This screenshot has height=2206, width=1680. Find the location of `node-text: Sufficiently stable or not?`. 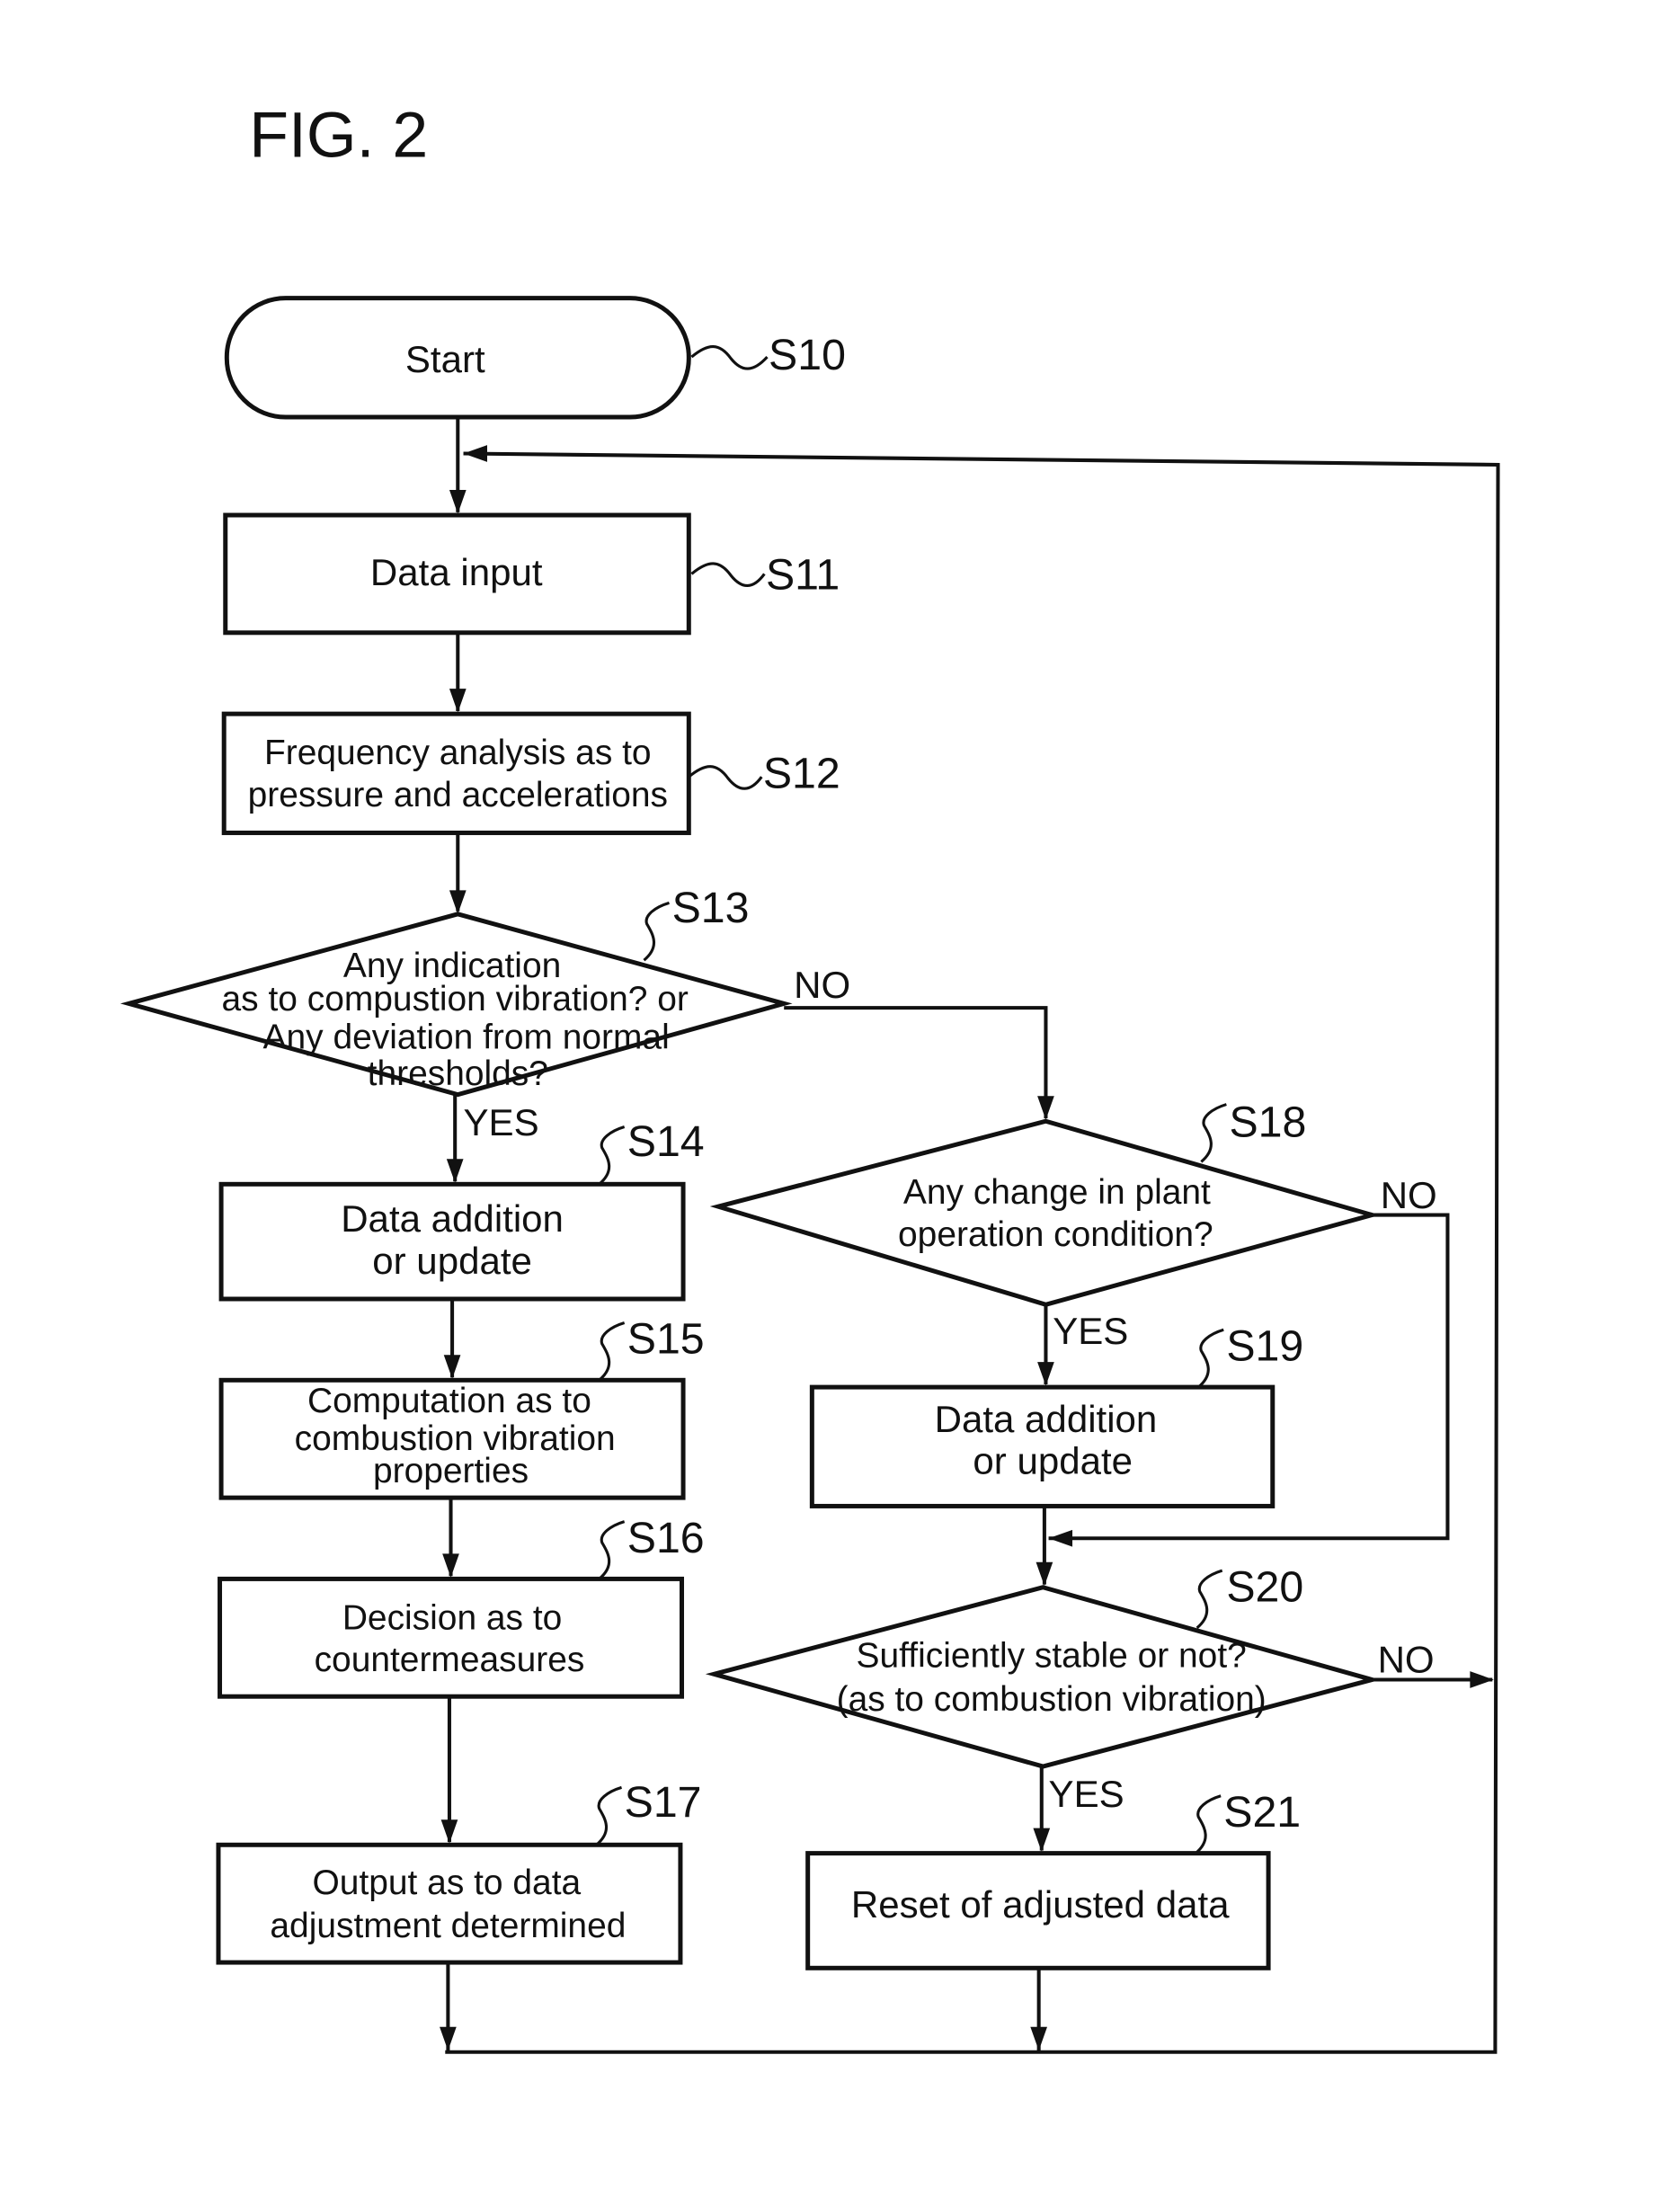

node-text: Sufficiently stable or not? is located at coordinates (1052, 1656).